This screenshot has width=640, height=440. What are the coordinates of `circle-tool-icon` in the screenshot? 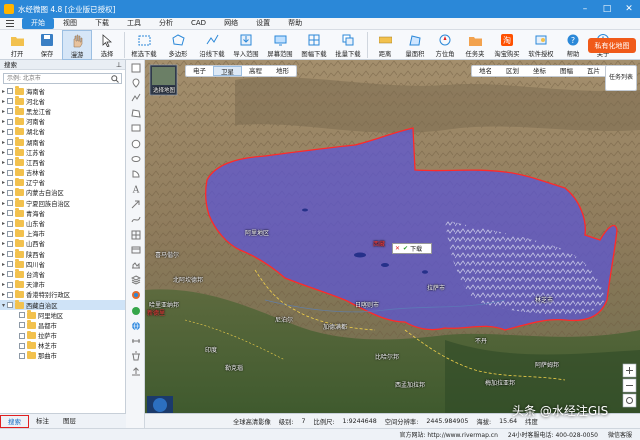 It's located at (135, 143).